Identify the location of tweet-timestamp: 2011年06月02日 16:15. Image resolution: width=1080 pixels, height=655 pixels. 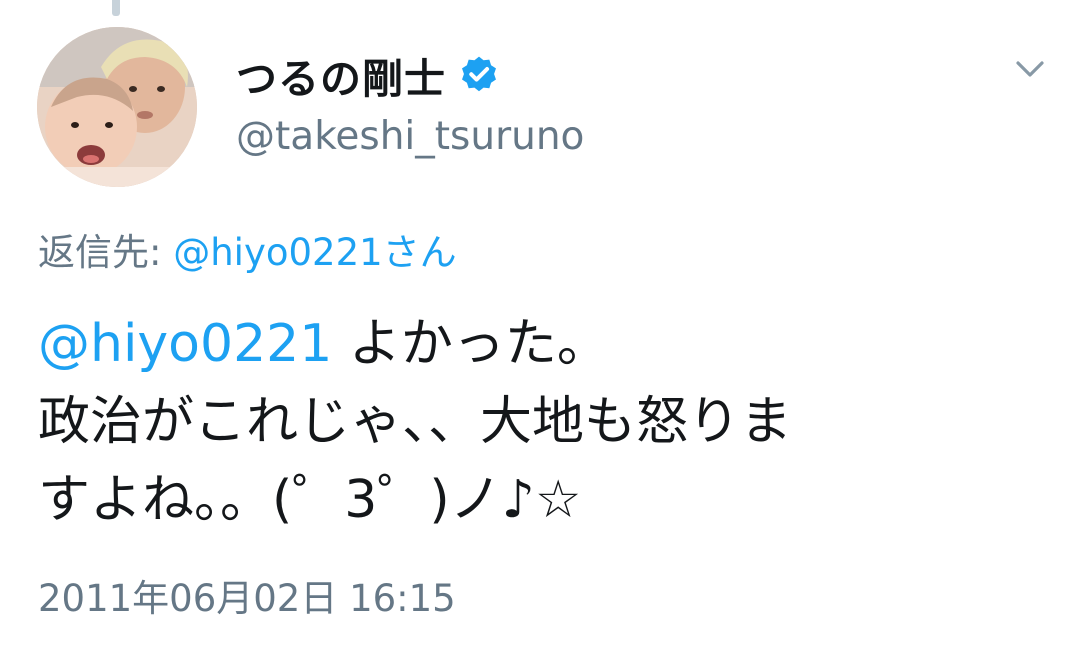
(247, 595).